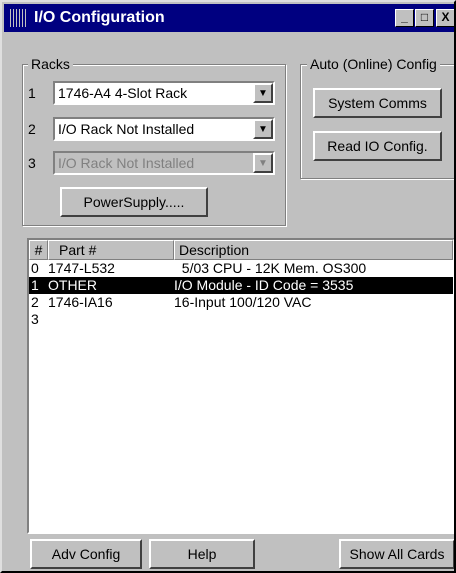 The height and width of the screenshot is (573, 456). What do you see at coordinates (35, 319) in the screenshot?
I see `slot-number: 3` at bounding box center [35, 319].